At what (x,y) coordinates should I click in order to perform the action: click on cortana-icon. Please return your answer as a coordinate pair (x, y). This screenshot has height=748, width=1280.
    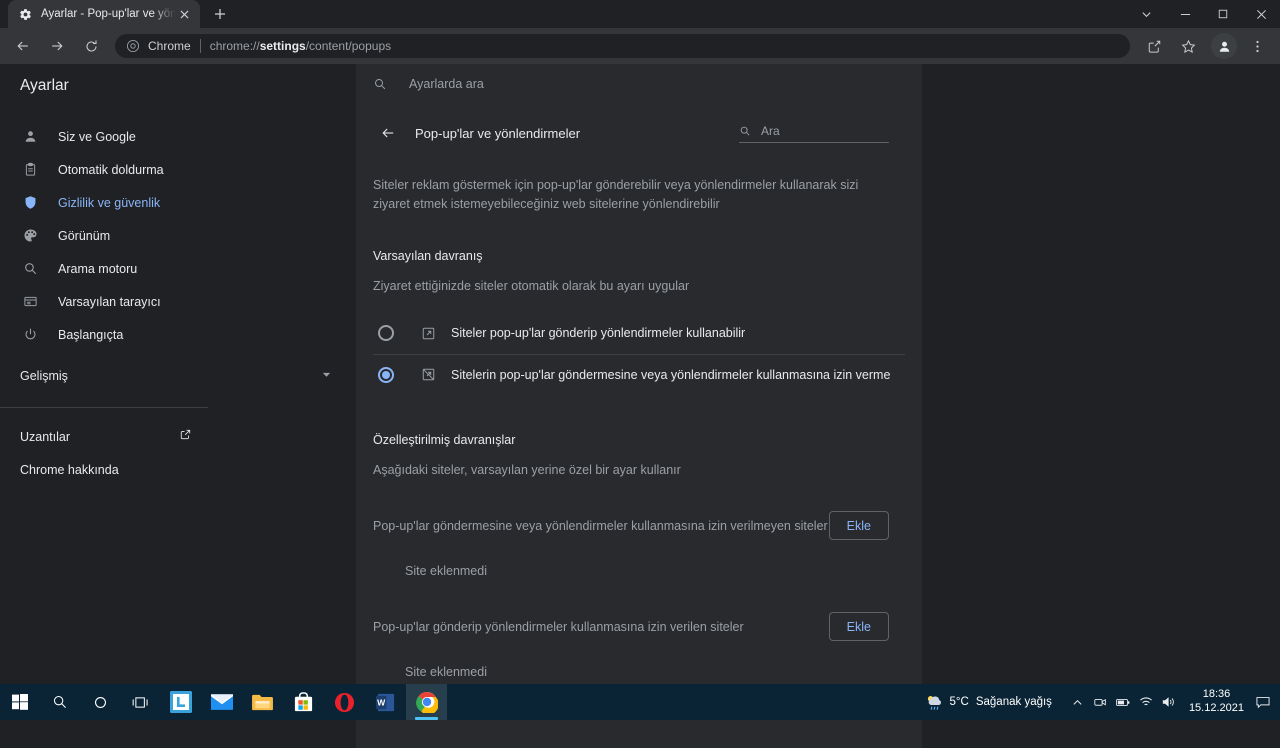
    Looking at the image, I should click on (100, 702).